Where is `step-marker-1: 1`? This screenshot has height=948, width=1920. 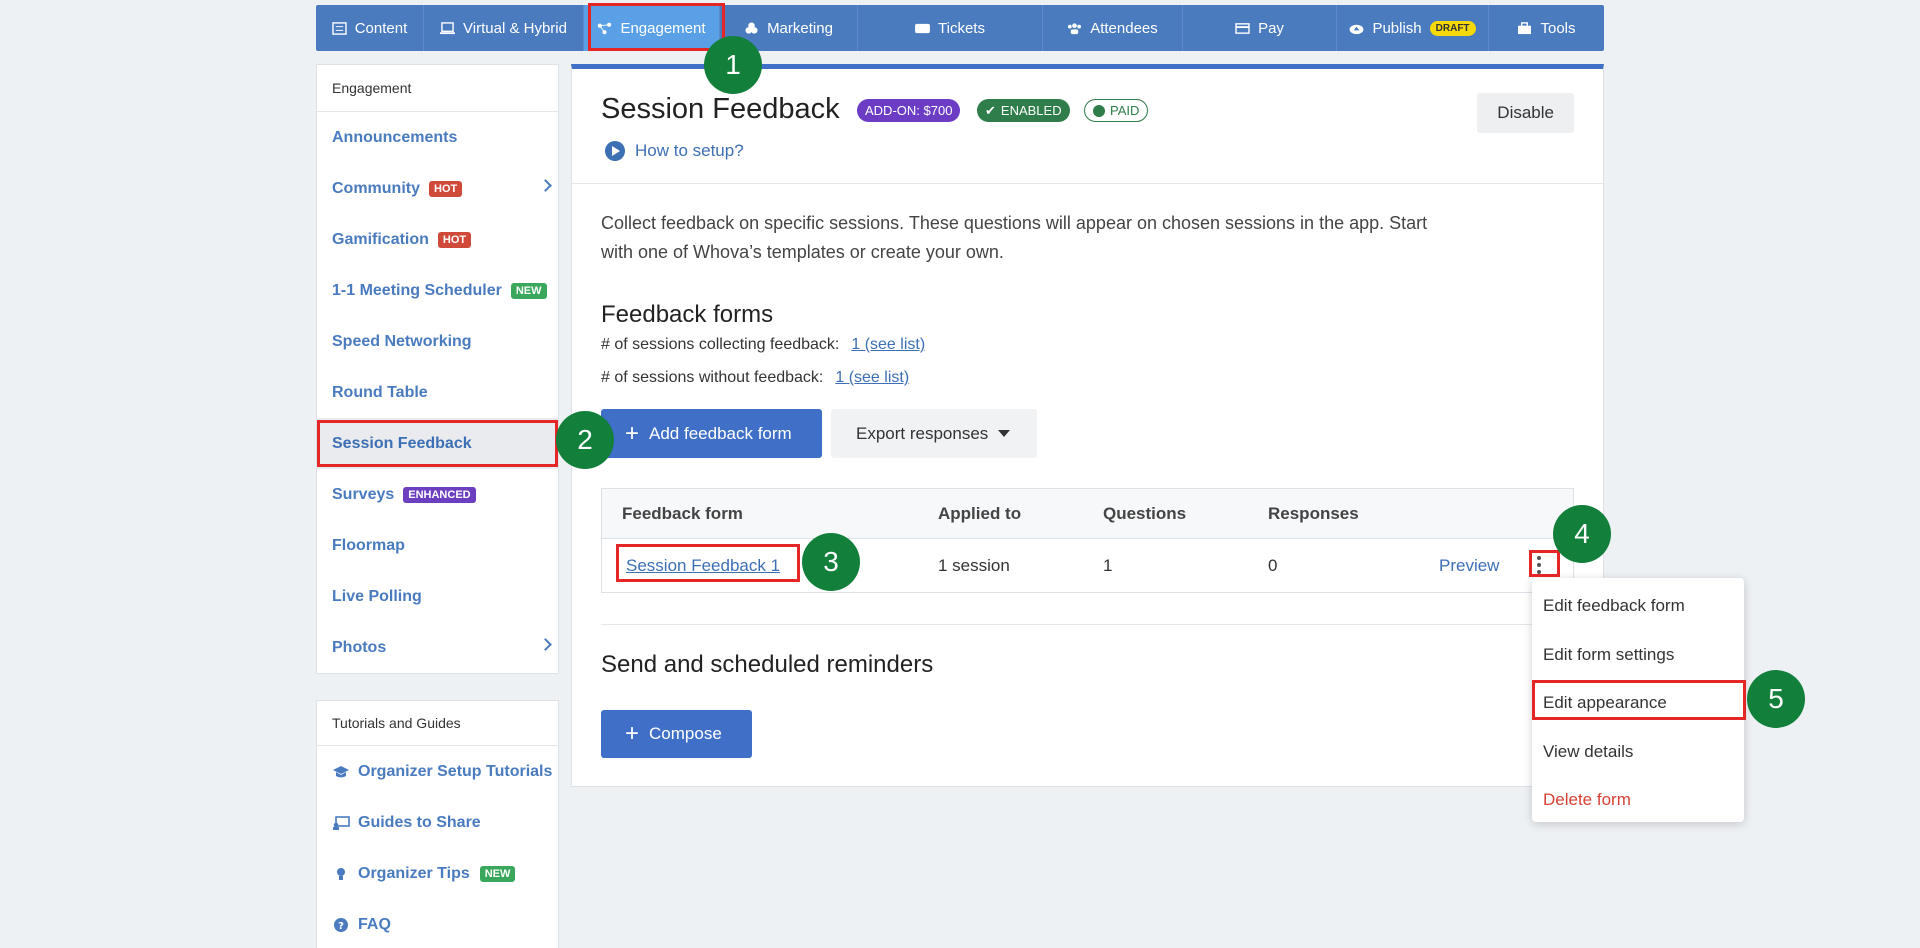
step-marker-1: 1 is located at coordinates (733, 65).